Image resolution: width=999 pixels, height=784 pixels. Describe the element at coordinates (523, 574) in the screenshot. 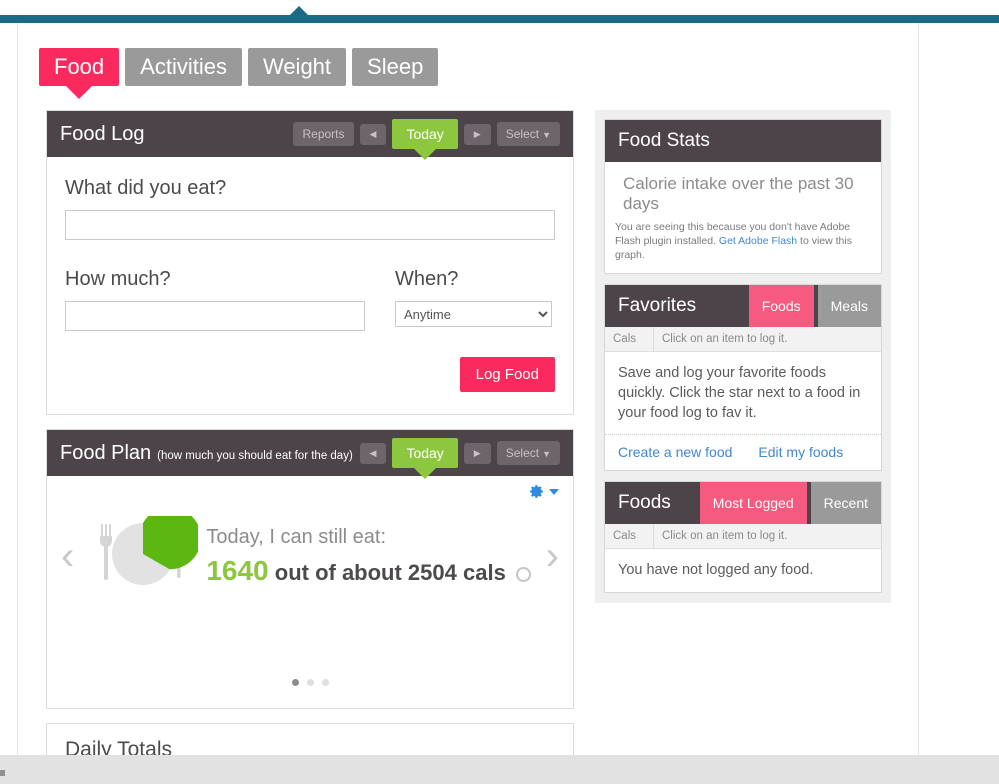

I see `info-icon` at that location.